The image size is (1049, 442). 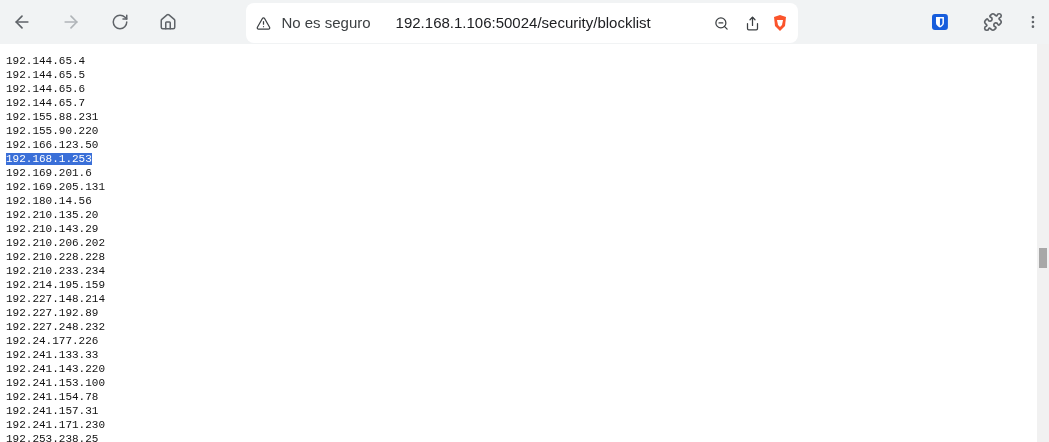 I want to click on ip-address-line: 192.227.192.89, so click(x=52, y=313).